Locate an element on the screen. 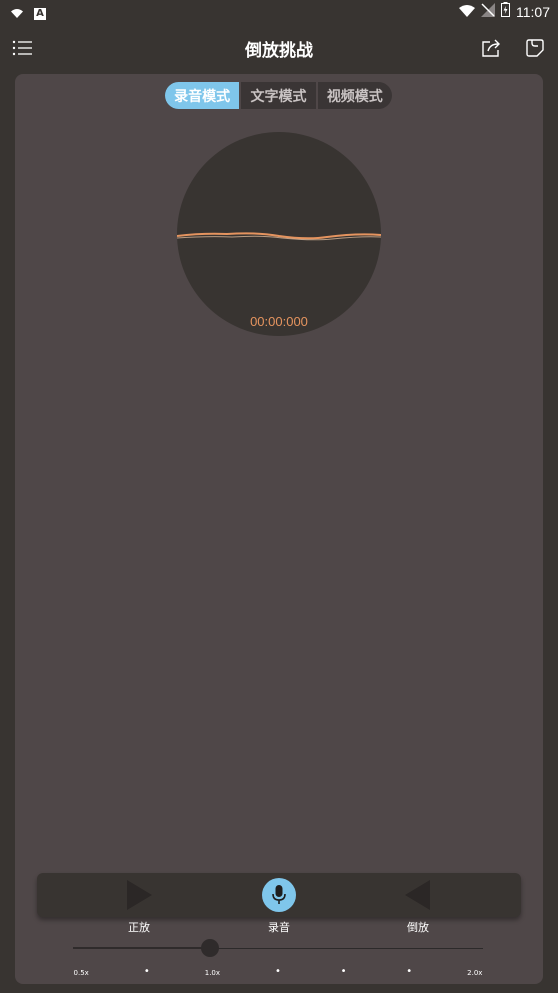 The image size is (558, 993). play-icon is located at coordinates (139, 895).